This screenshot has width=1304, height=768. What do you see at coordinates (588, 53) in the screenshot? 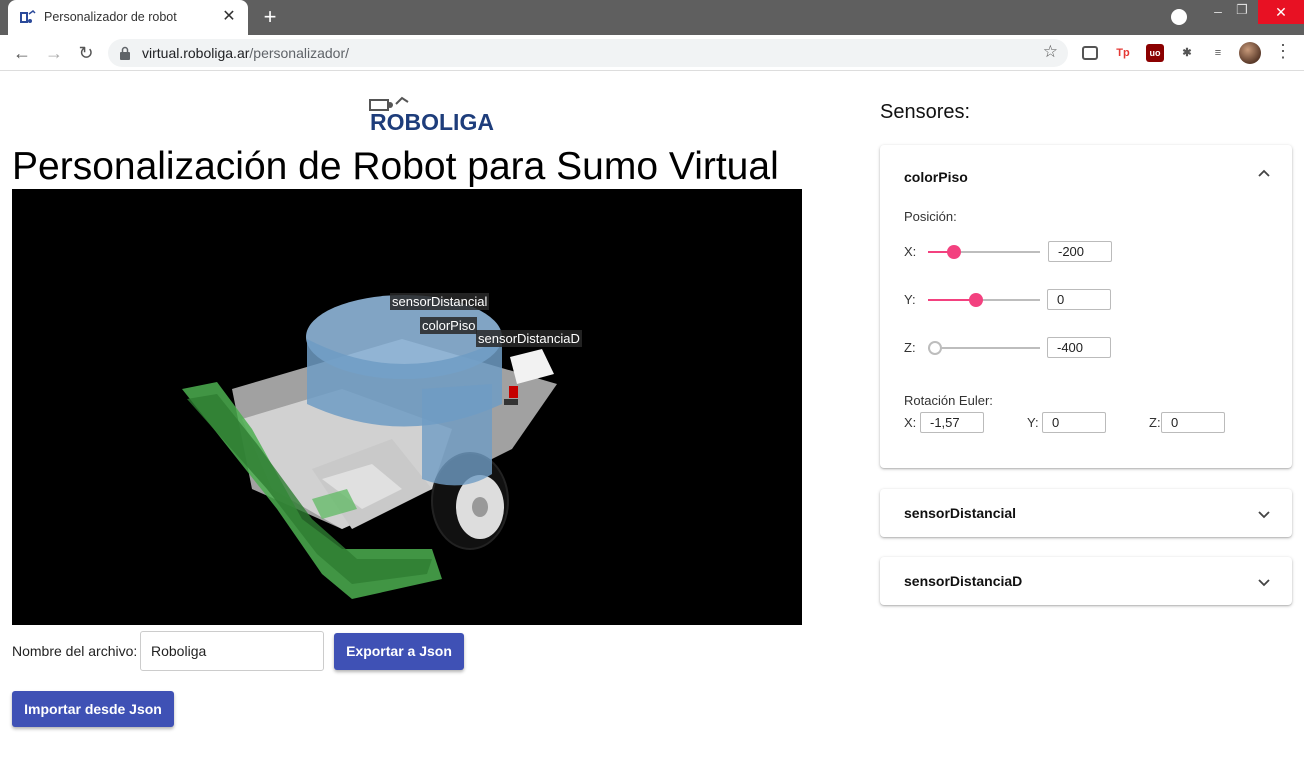
I see `address-bar: virtual.roboliga.ar/personalizador/ ☆` at bounding box center [588, 53].